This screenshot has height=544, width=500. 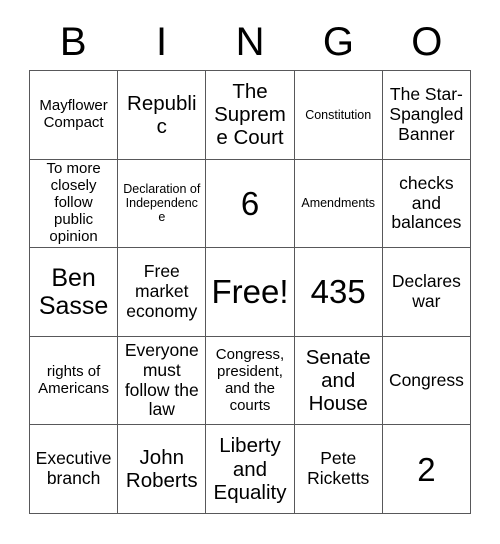 I want to click on bingo-cell-g1: Constitution, so click(x=338, y=115).